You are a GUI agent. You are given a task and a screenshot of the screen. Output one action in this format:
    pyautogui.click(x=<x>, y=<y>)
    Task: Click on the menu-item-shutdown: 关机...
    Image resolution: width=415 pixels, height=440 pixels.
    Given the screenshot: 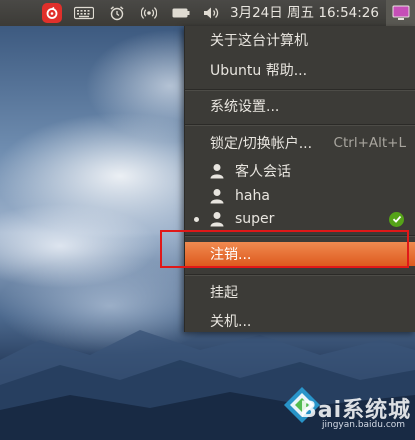 What is the action you would take?
    pyautogui.click(x=300, y=321)
    